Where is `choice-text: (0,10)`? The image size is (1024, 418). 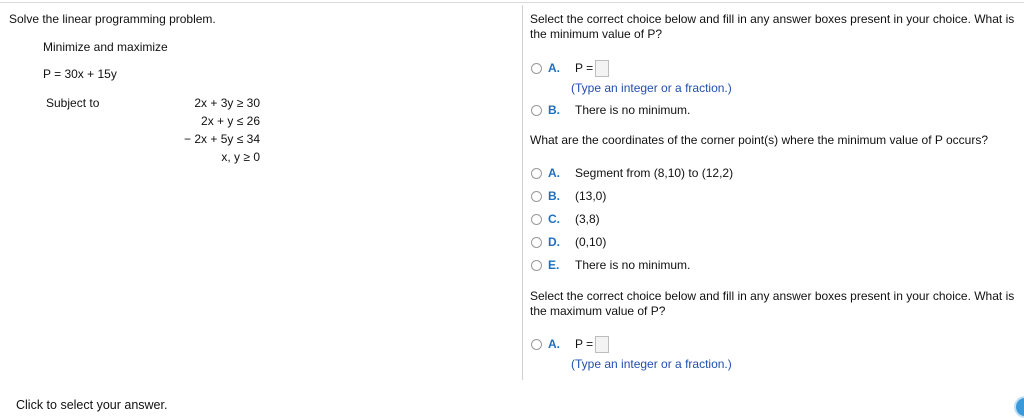 choice-text: (0,10) is located at coordinates (591, 242).